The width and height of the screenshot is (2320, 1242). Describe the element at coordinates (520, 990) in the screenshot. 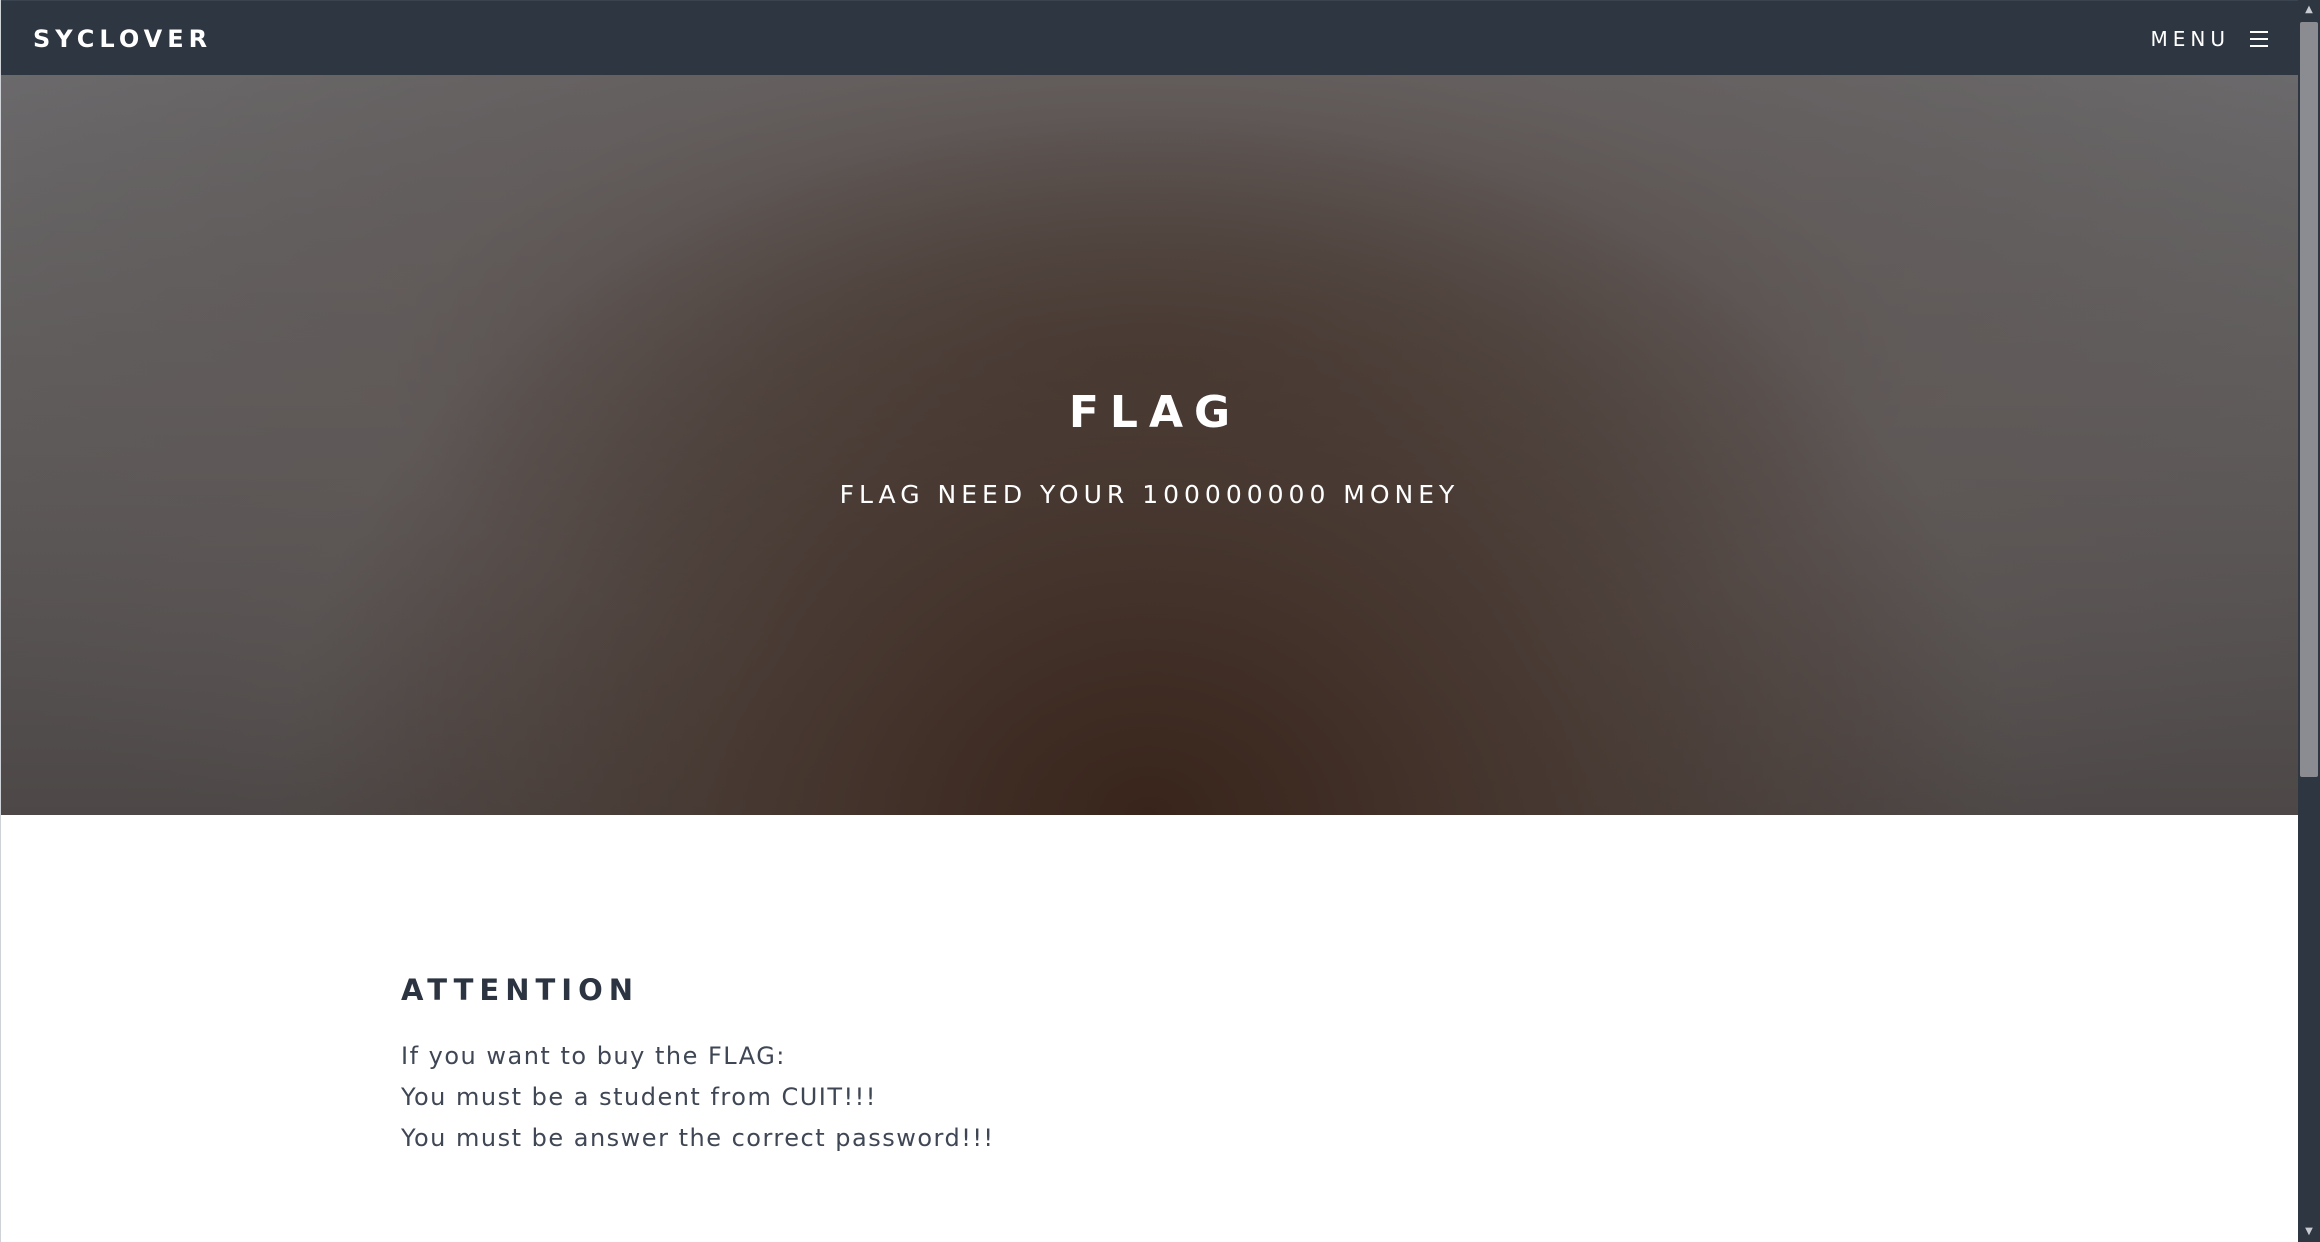

I see `section-heading: ATTENTION` at that location.